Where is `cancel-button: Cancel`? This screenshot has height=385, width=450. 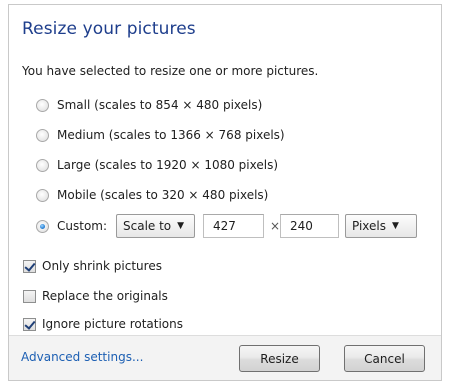 cancel-button: Cancel is located at coordinates (384, 358).